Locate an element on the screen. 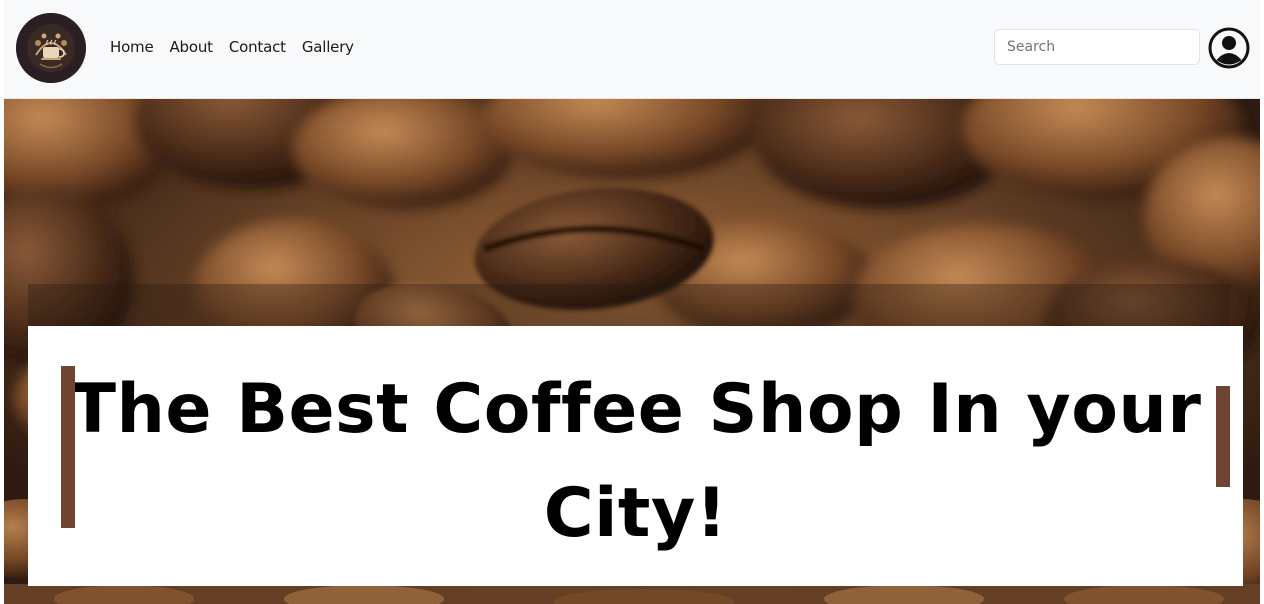 The image size is (1264, 604). hero-overlay-band is located at coordinates (629, 305).